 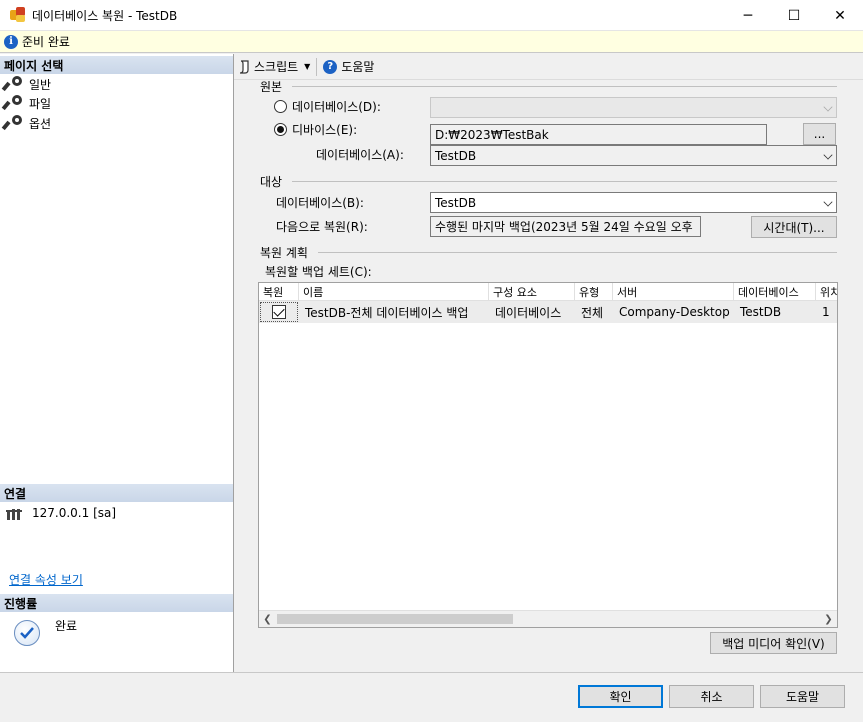 What do you see at coordinates (307, 66) in the screenshot?
I see `chevron-down-icon: ▼` at bounding box center [307, 66].